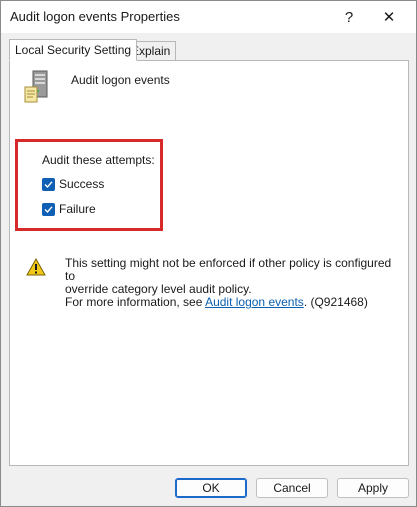 The width and height of the screenshot is (417, 507). What do you see at coordinates (82, 184) in the screenshot?
I see `success-label: Success` at bounding box center [82, 184].